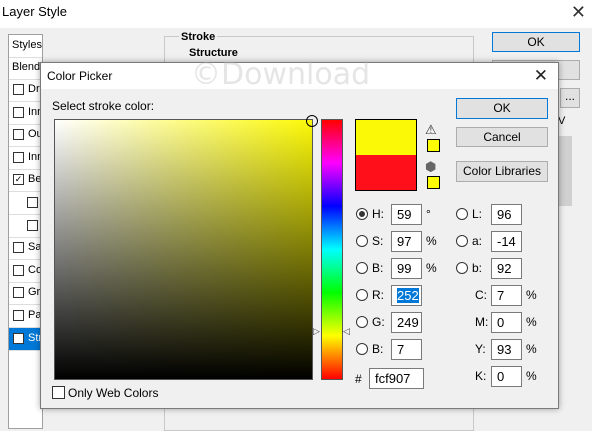 The height and width of the screenshot is (431, 592). What do you see at coordinates (406, 214) in the screenshot?
I see `hsb-input: 59` at bounding box center [406, 214].